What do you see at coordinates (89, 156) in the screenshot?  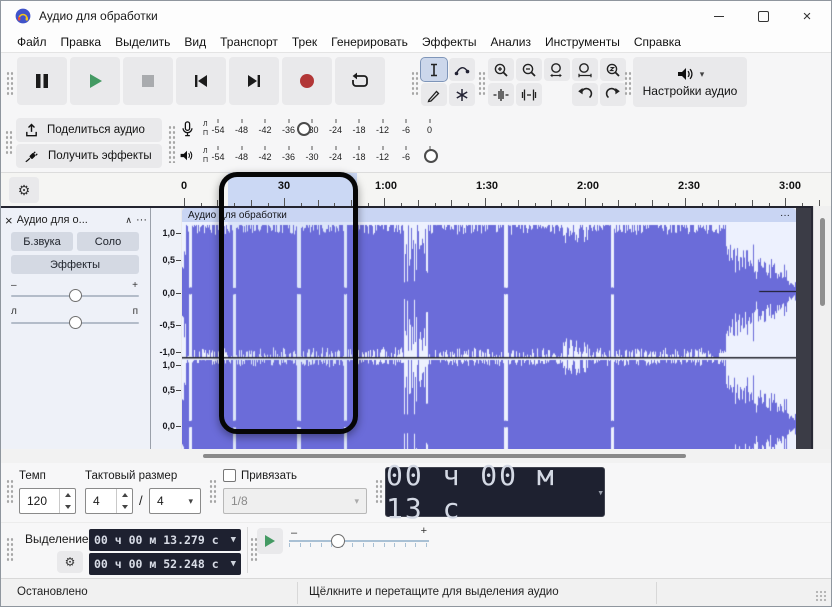 I see `get-effects-button: Получить эффекты` at bounding box center [89, 156].